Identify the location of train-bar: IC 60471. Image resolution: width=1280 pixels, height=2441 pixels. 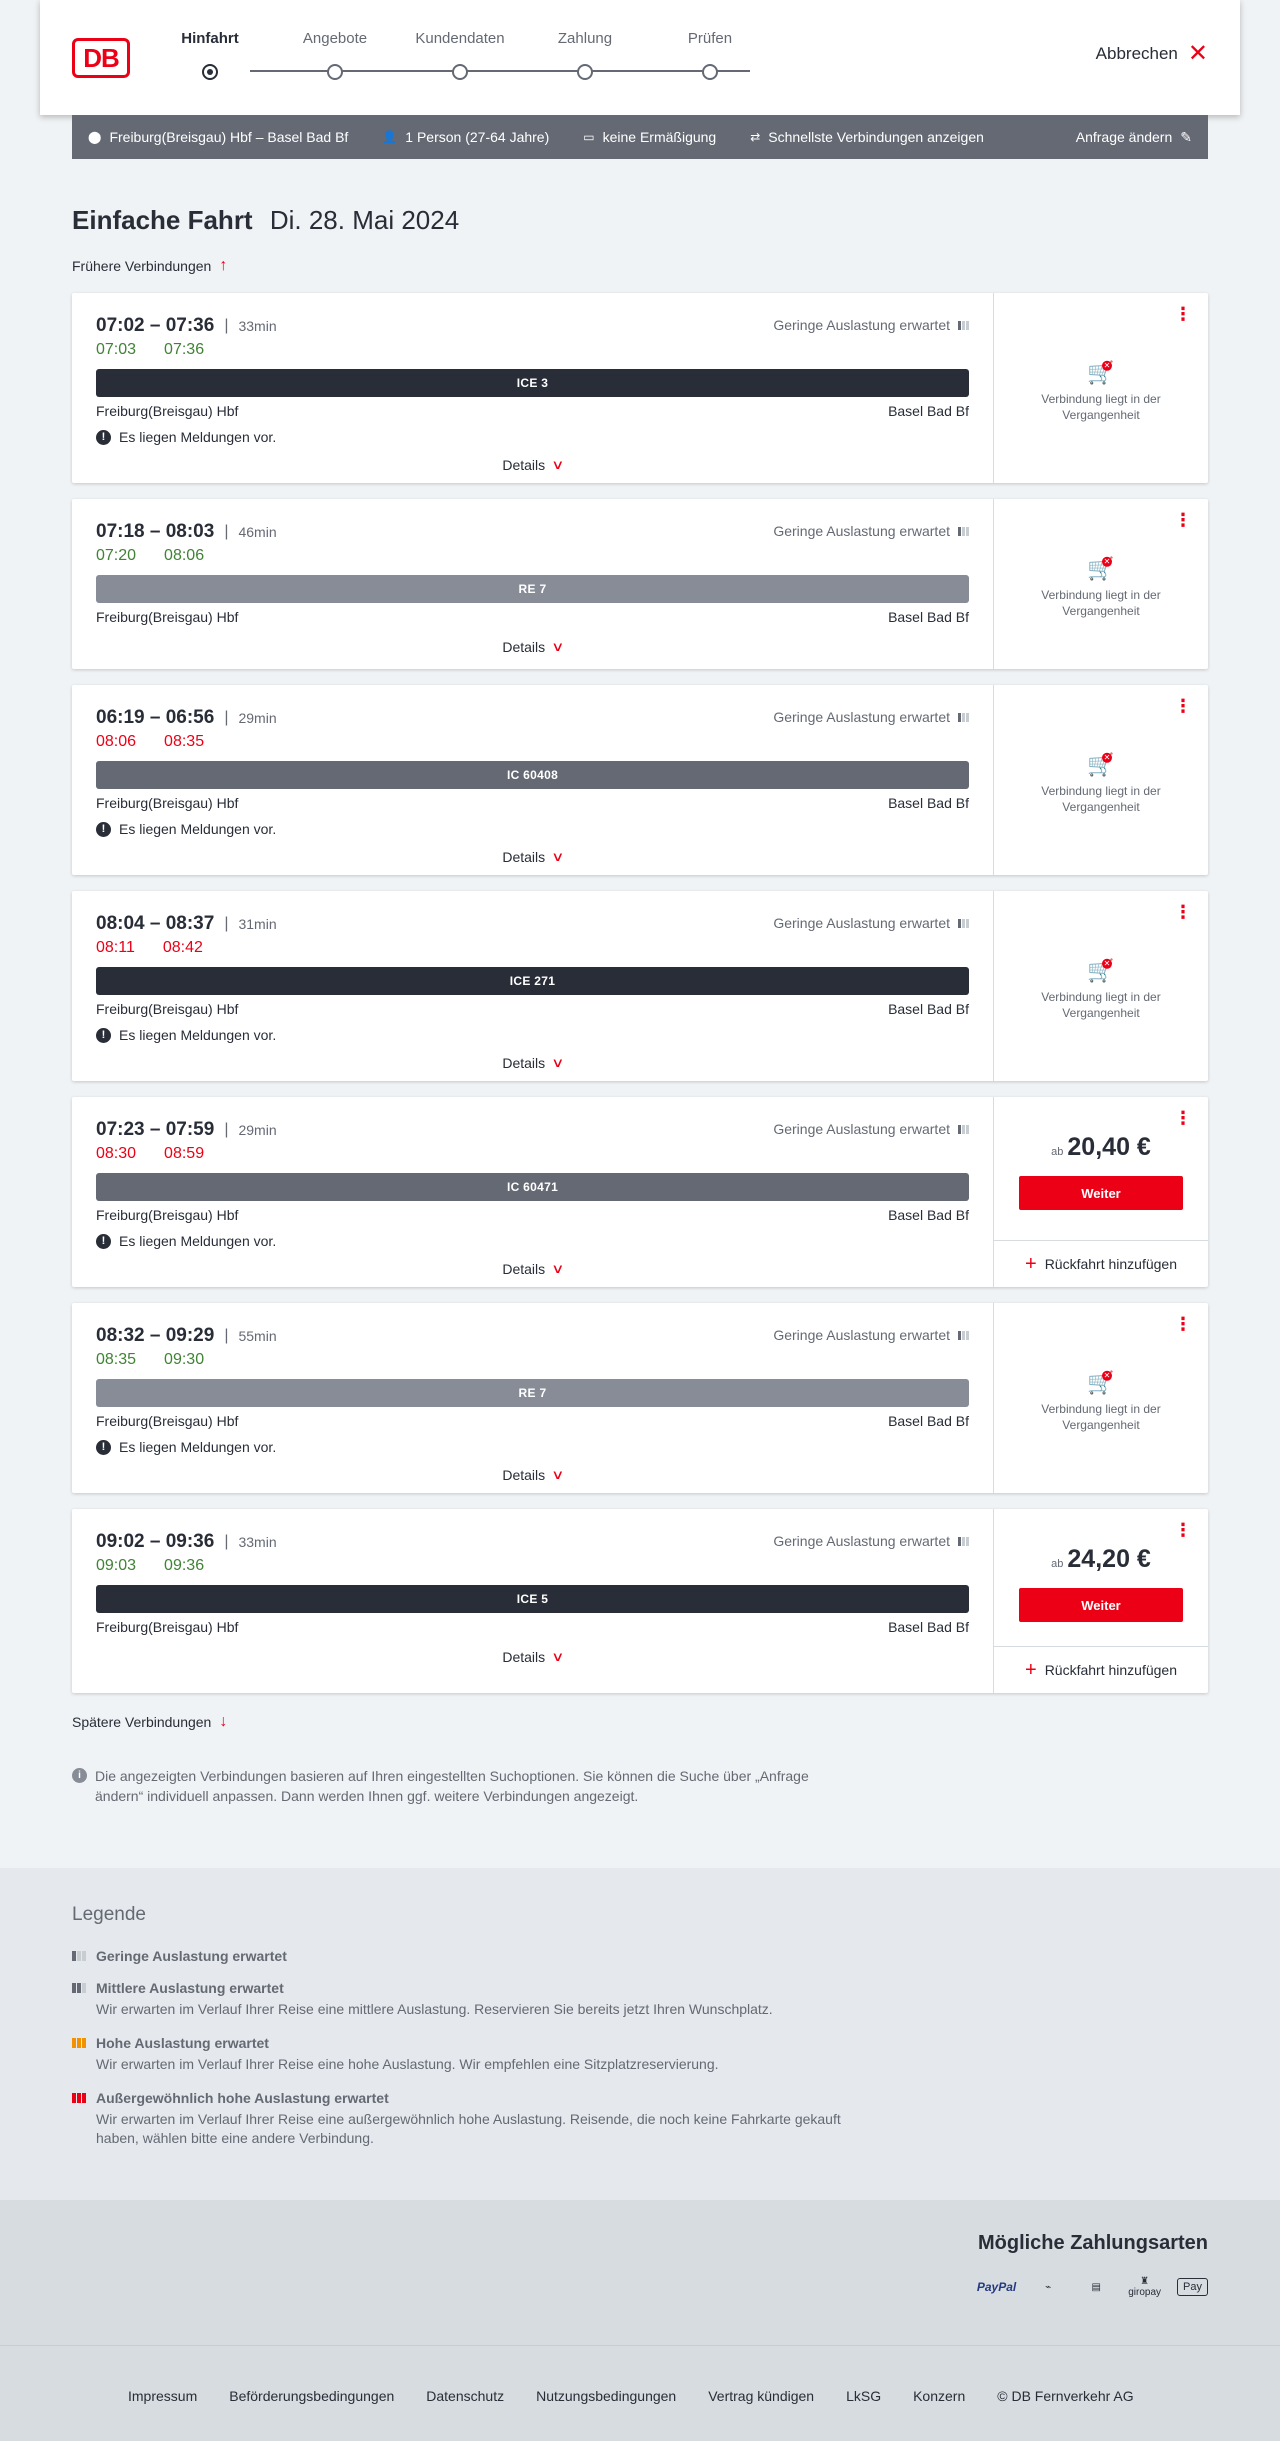
(532, 1187).